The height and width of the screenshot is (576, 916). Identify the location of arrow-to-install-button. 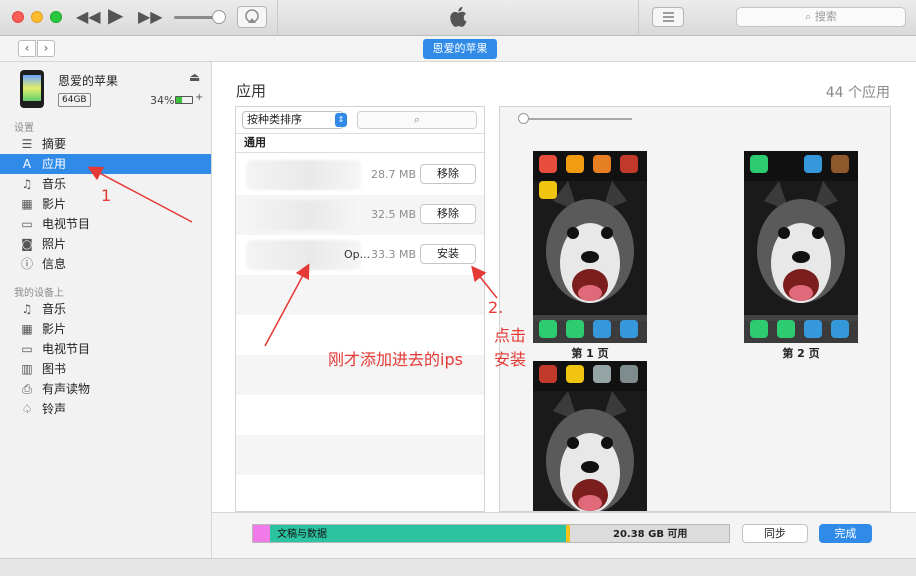
(484, 282).